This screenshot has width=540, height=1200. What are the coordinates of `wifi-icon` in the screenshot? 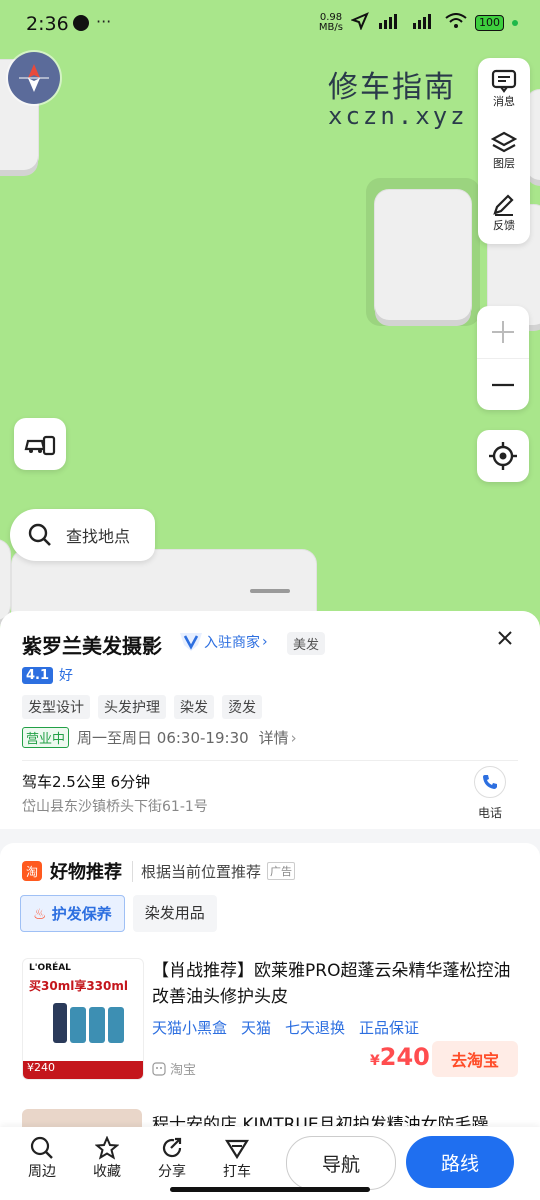 It's located at (456, 22).